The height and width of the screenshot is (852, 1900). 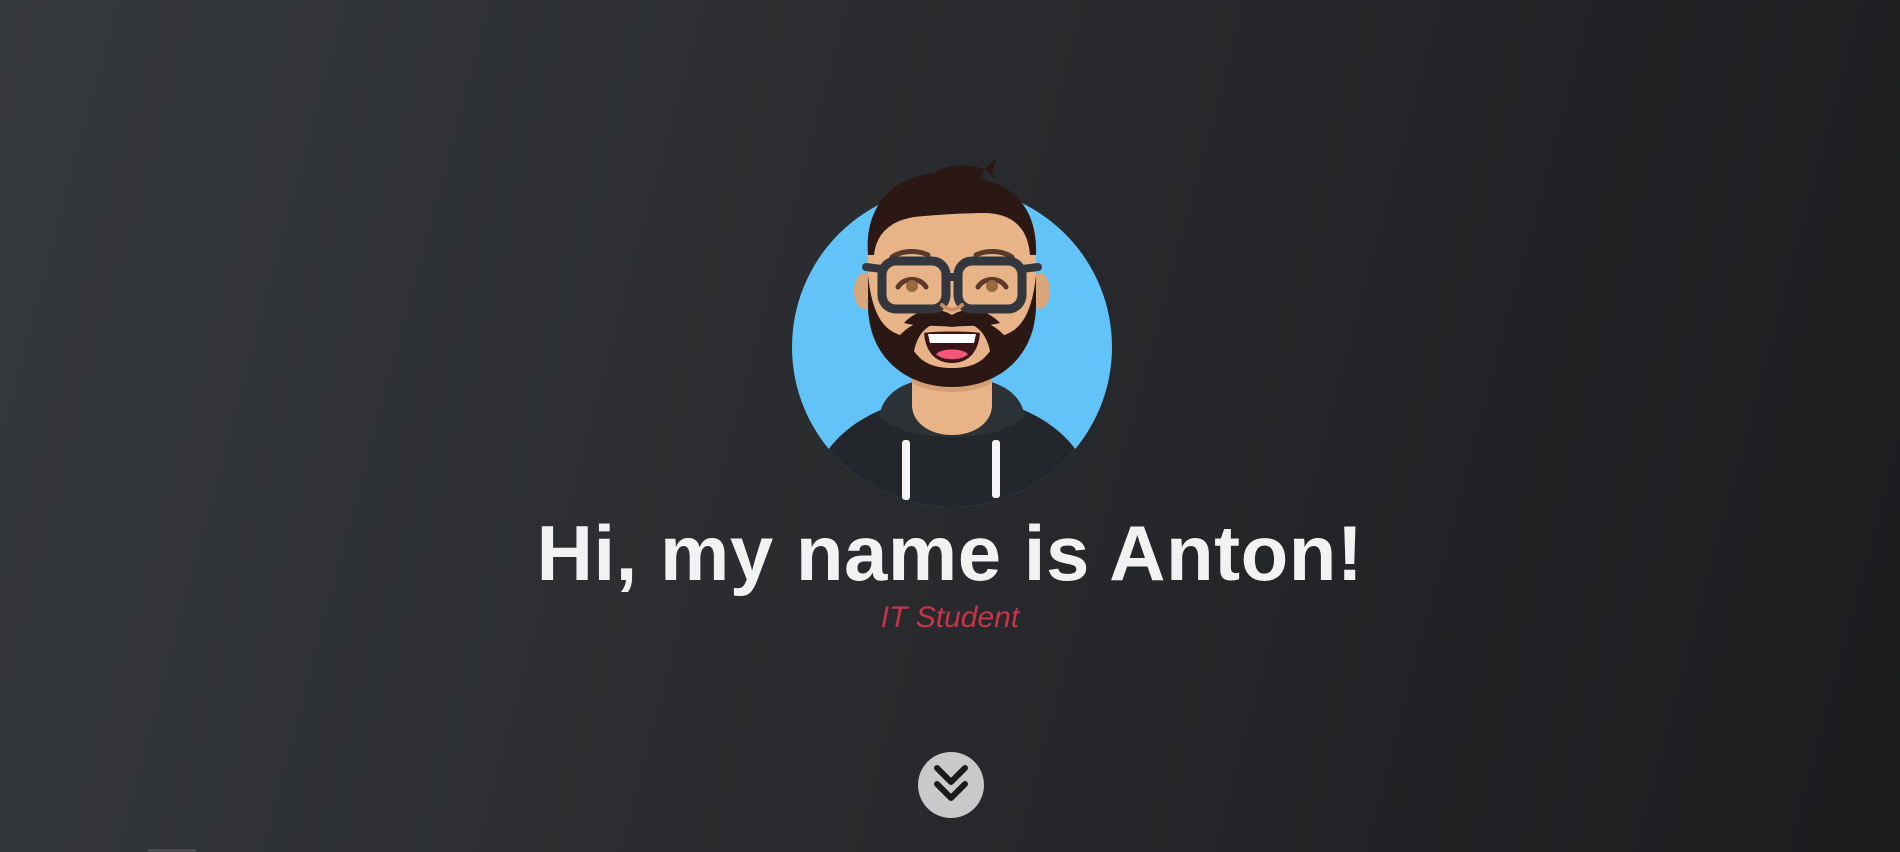 I want to click on double-chevron-down-icon, so click(x=951, y=783).